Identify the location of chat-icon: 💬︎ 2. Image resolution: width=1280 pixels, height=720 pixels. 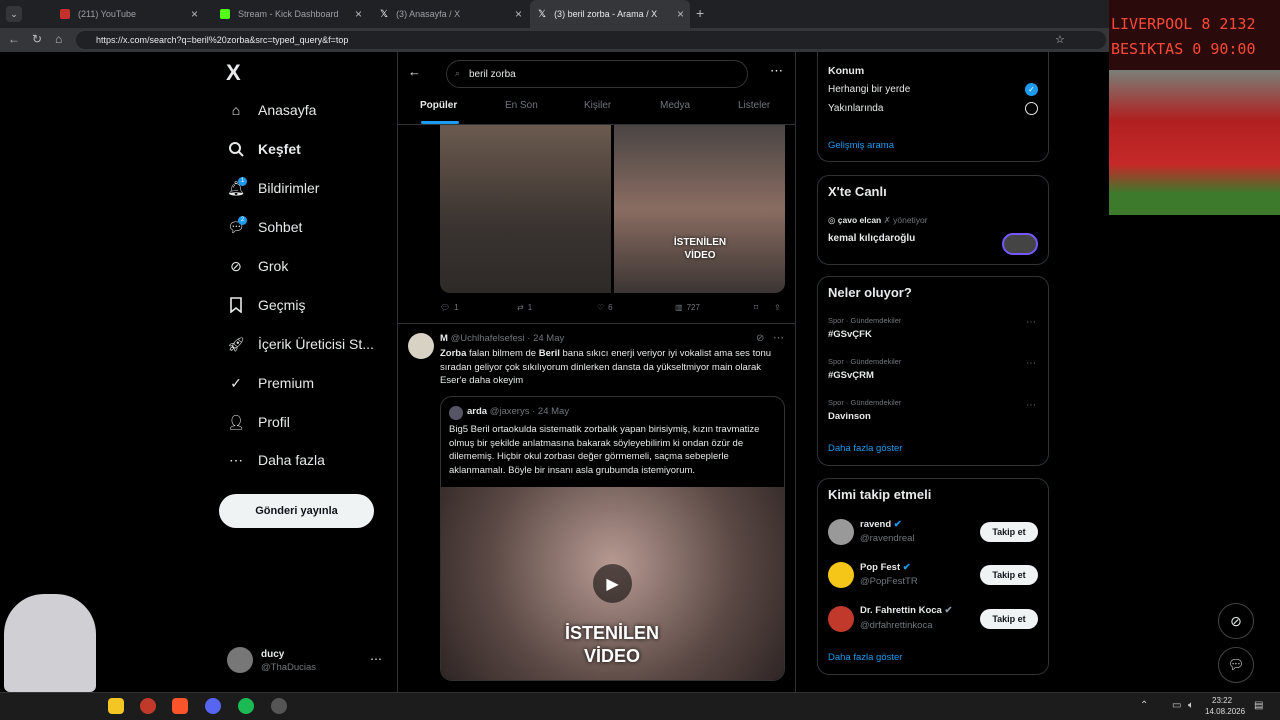
(237, 225).